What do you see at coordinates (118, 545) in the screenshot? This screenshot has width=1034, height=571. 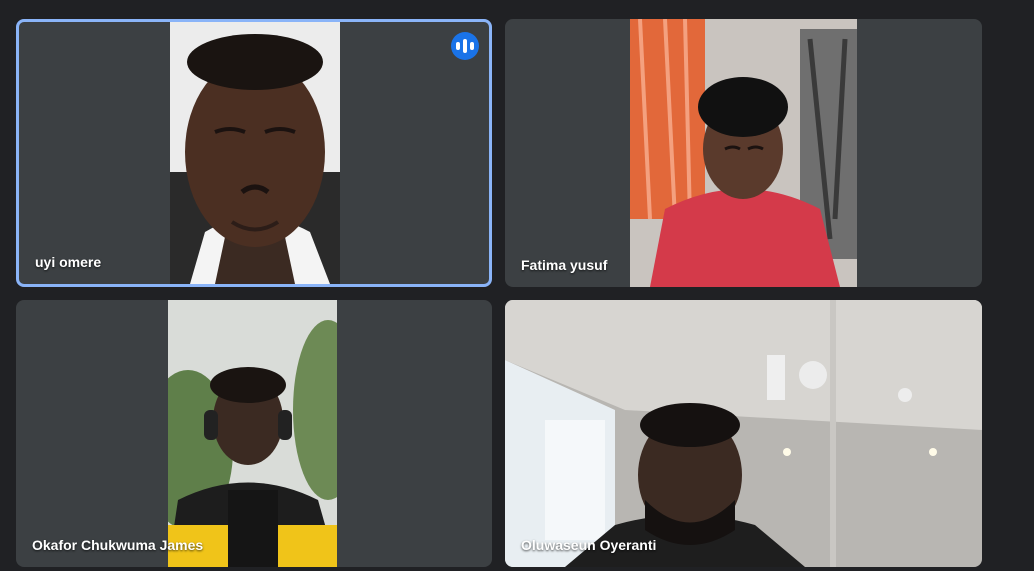 I see `participant-name: Okafor Chukwuma James` at bounding box center [118, 545].